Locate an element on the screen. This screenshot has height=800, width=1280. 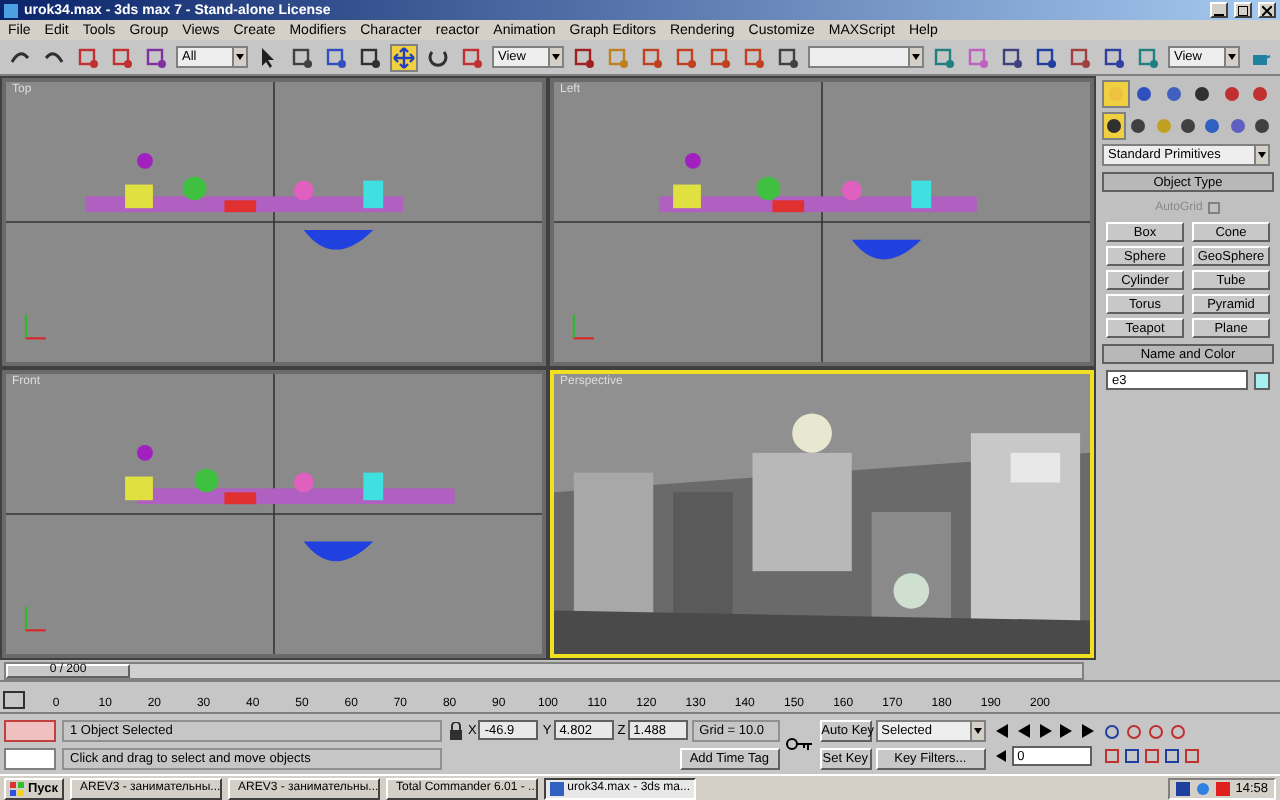
minimize-button is located at coordinates (1219, 10).